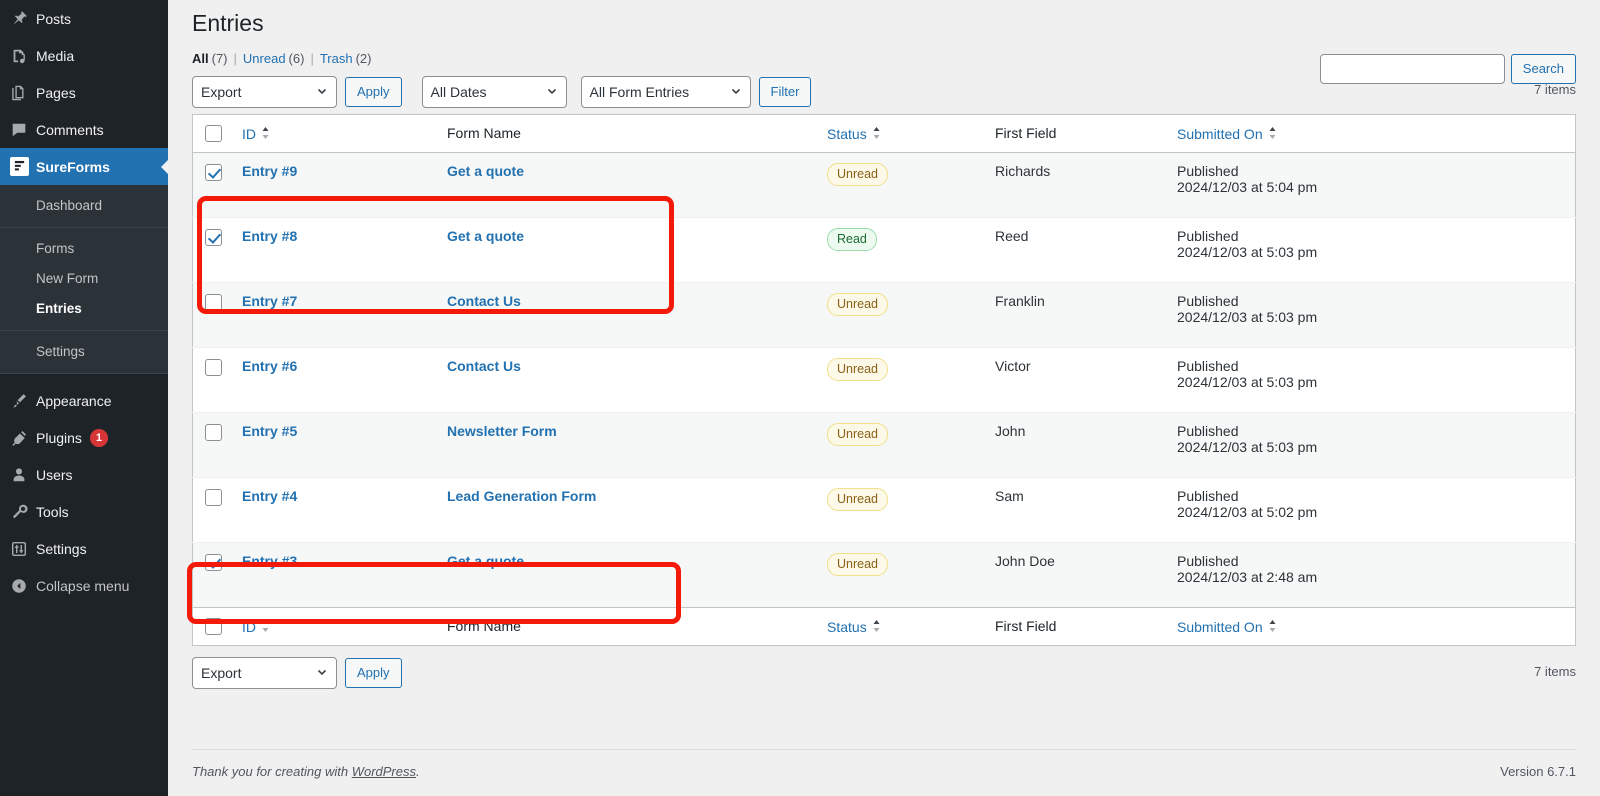 The height and width of the screenshot is (796, 1600). Describe the element at coordinates (1371, 379) in the screenshot. I see `row-submitted-on-cell: Published 2024/12/03 at 5:03 pm` at that location.